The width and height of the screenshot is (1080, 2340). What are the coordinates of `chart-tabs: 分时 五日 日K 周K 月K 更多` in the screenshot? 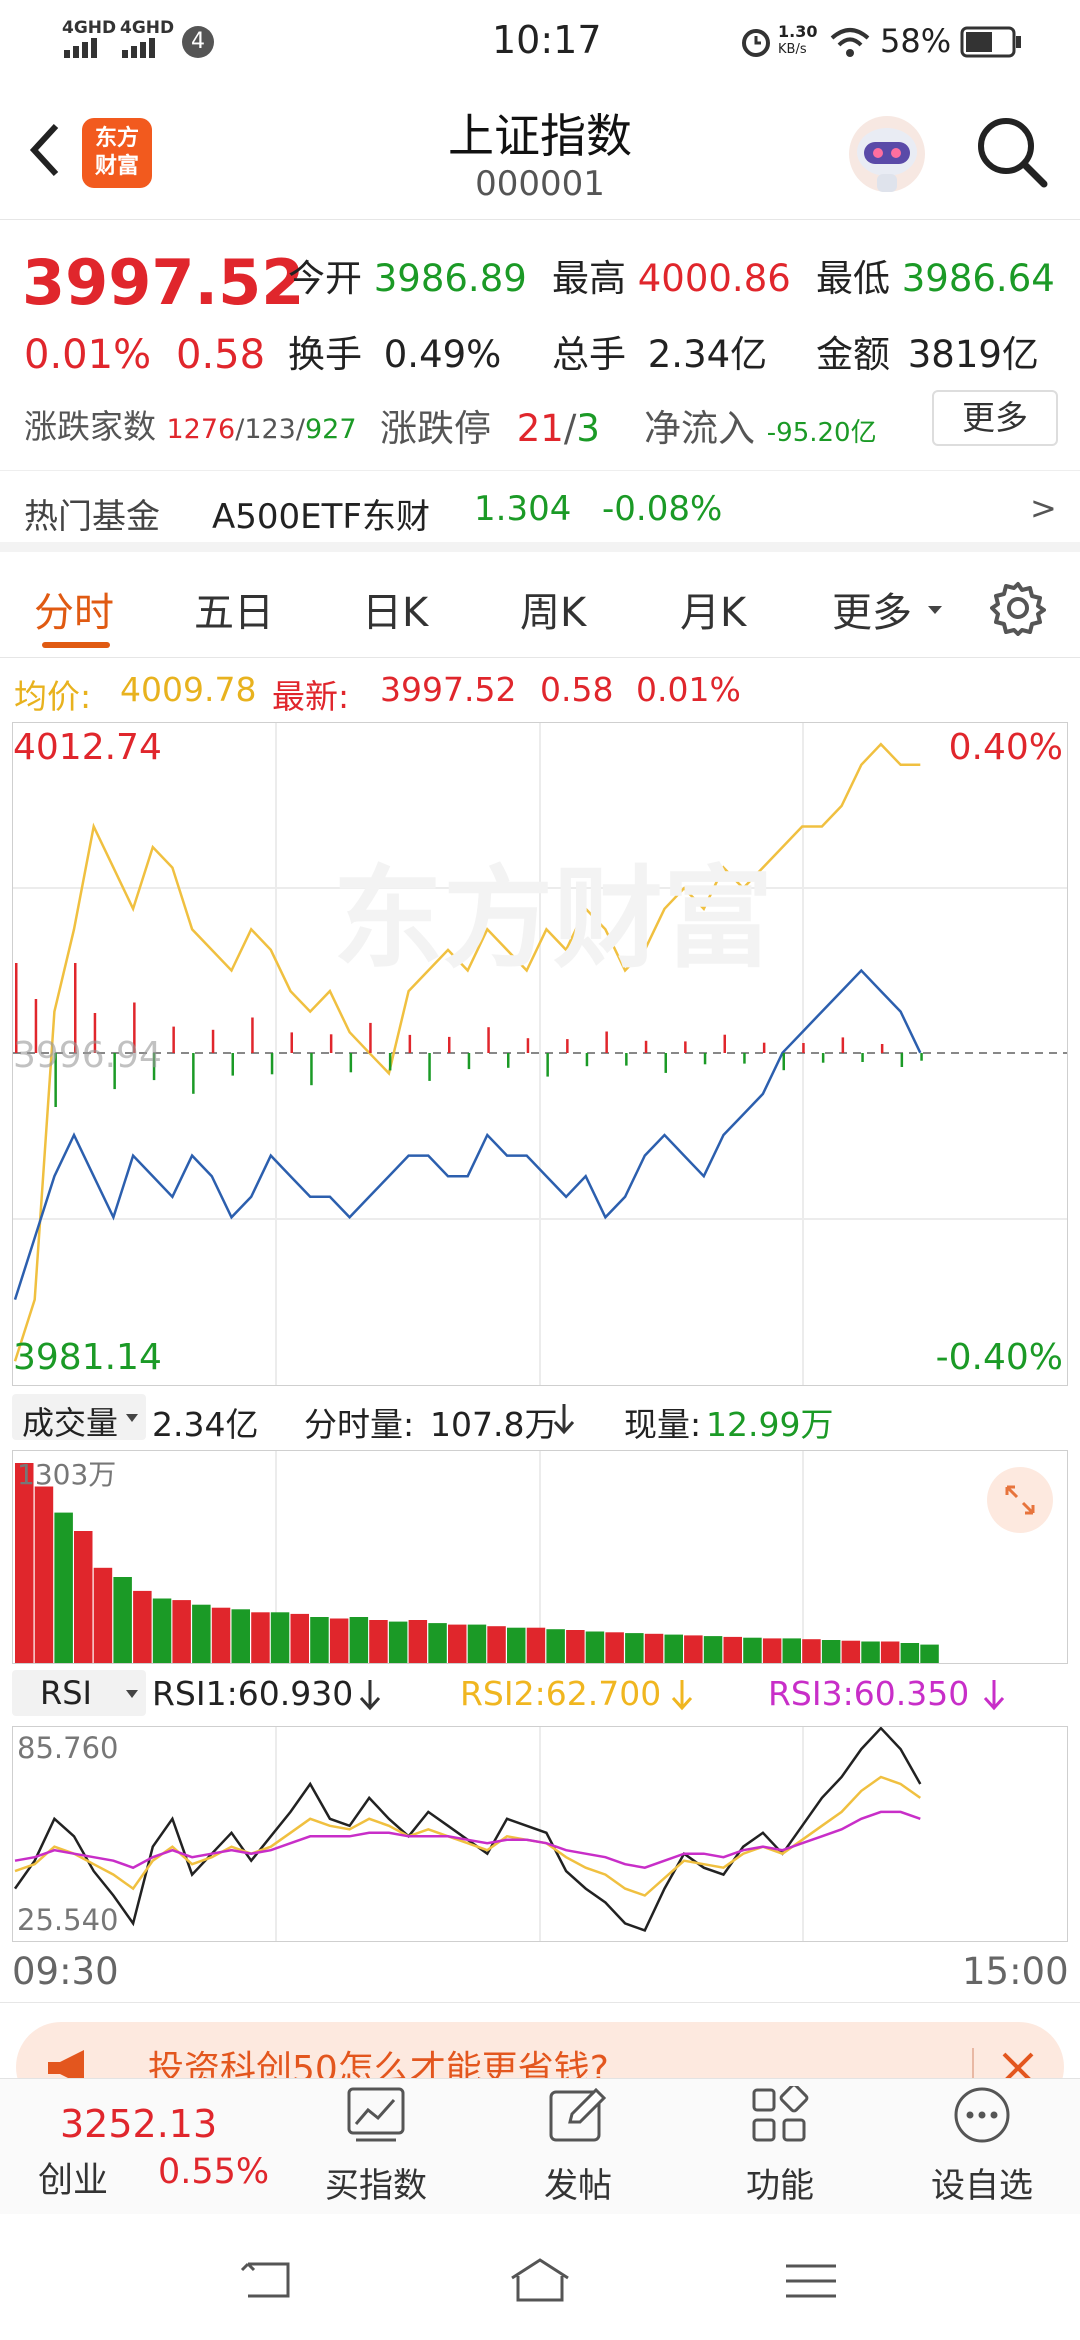 It's located at (540, 605).